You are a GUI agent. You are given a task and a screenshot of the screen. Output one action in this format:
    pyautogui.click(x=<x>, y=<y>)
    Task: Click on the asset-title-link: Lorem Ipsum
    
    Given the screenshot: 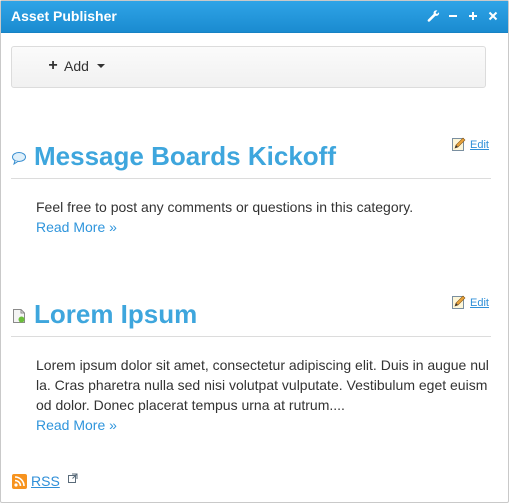 What is the action you would take?
    pyautogui.click(x=115, y=314)
    